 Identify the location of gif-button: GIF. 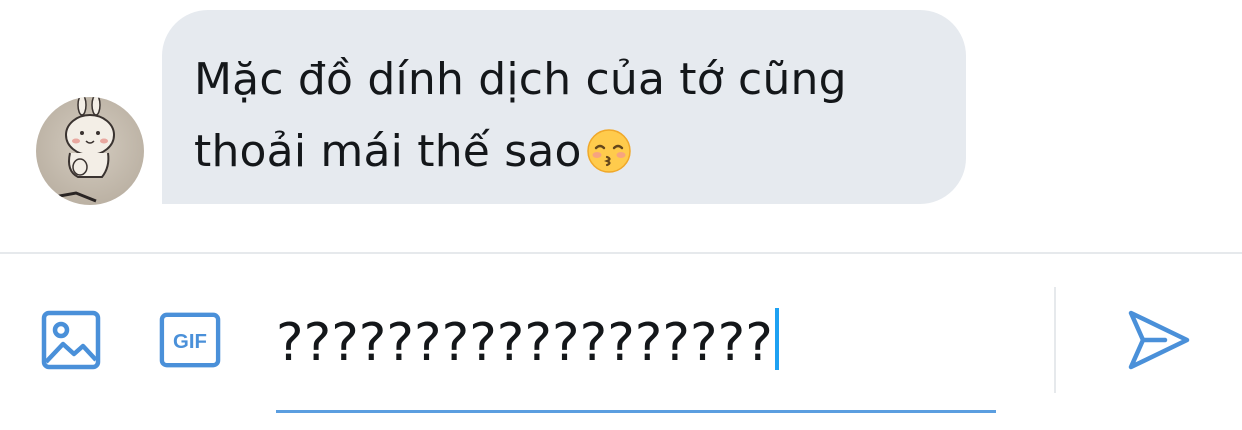
(190, 340).